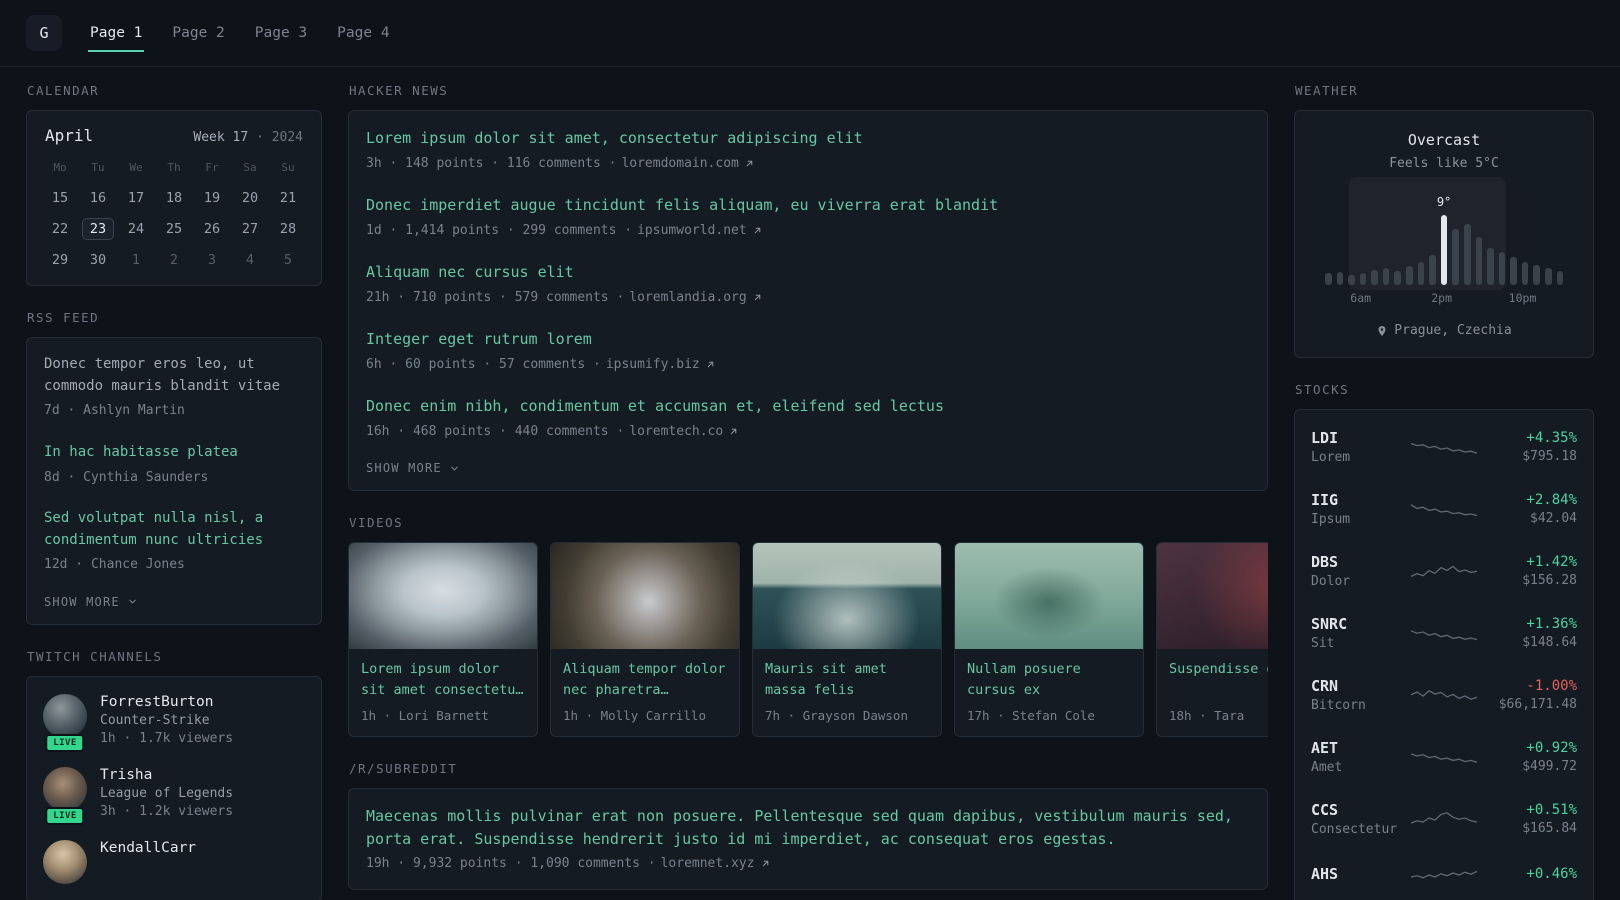 The image size is (1620, 900). I want to click on calendar-day: 4, so click(250, 259).